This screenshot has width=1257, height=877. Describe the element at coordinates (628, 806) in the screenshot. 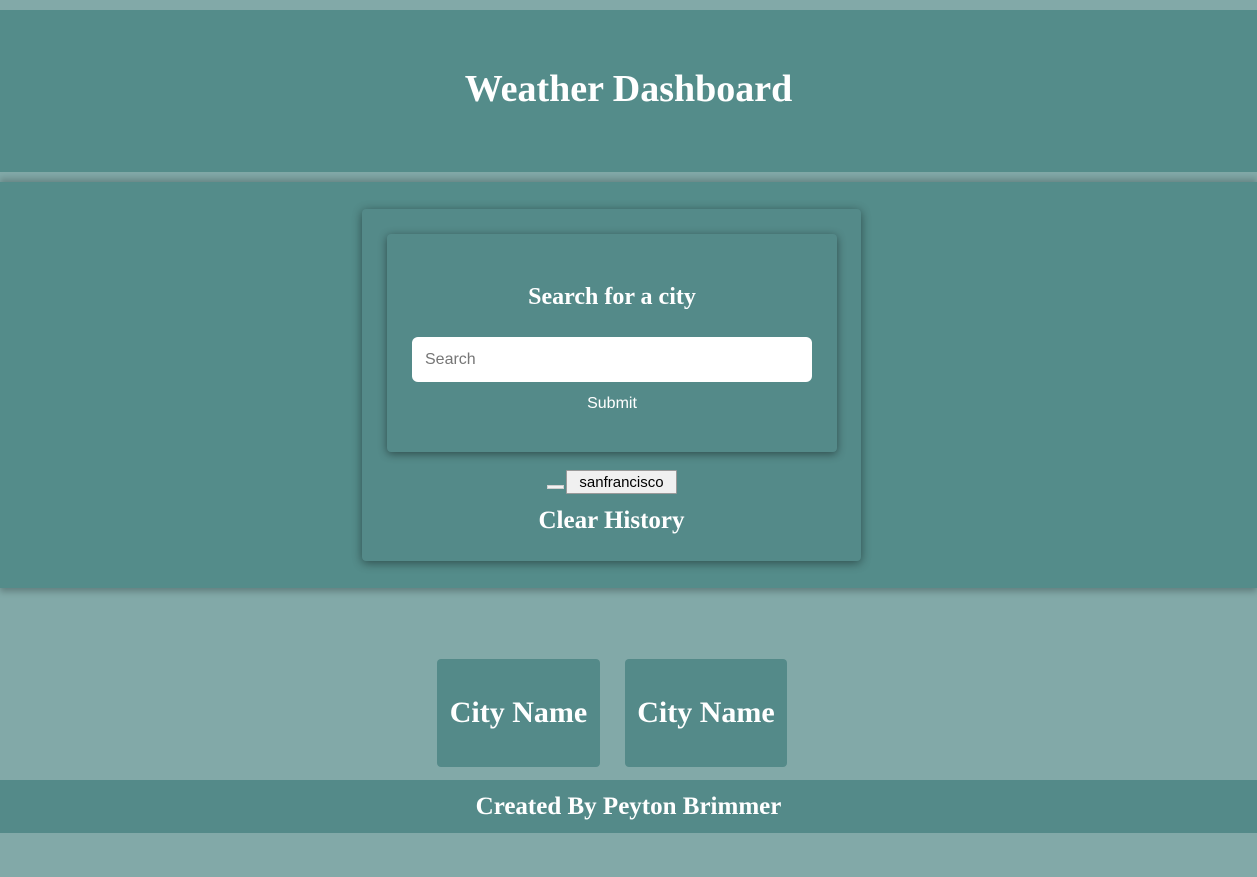

I see `page-footer: Created By Peyton Brimmer` at that location.